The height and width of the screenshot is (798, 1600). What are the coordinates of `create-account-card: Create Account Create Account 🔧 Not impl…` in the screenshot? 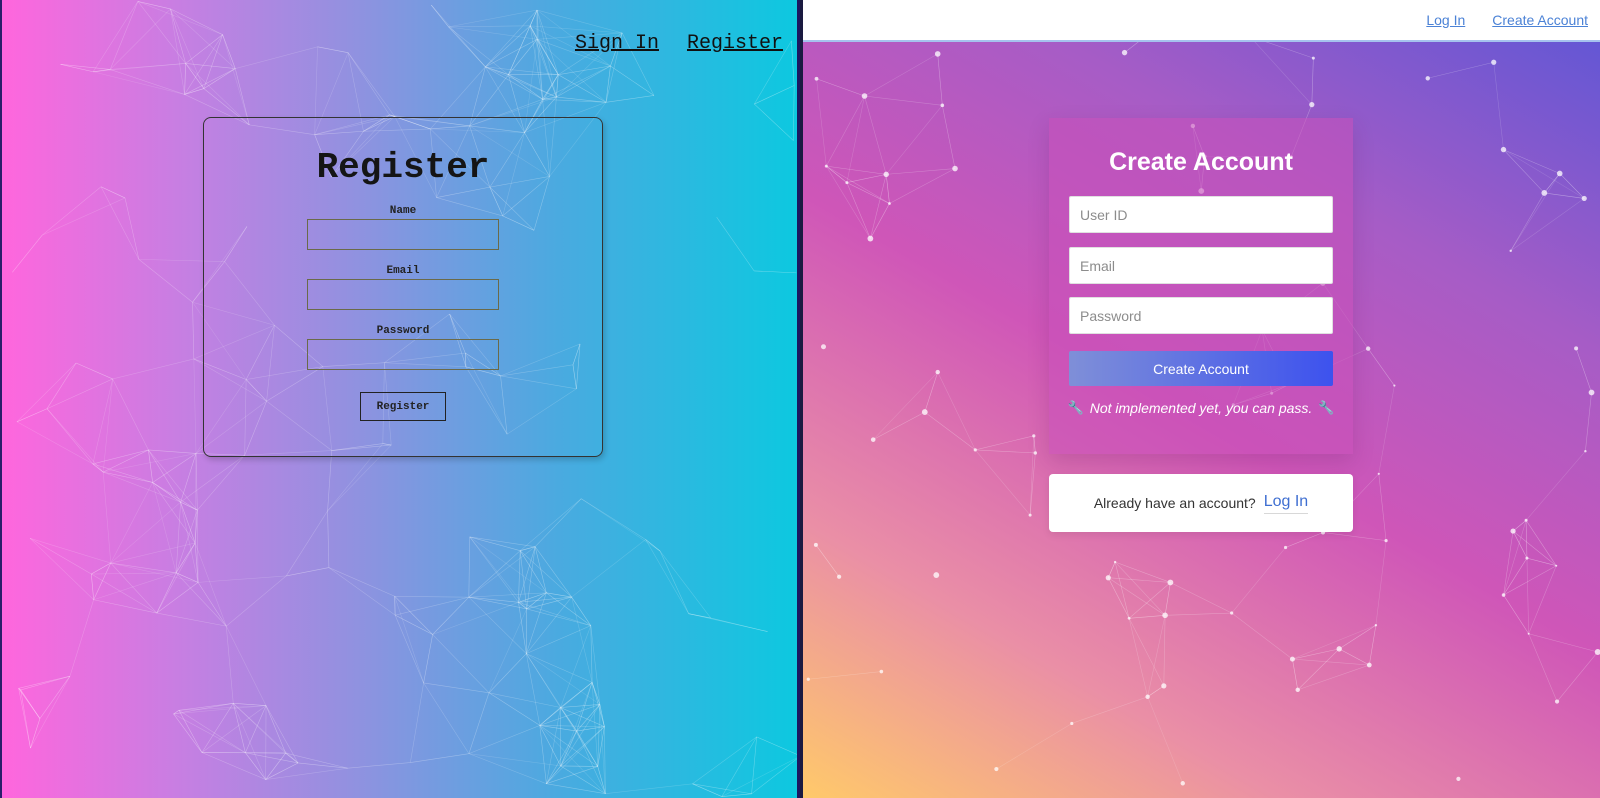 It's located at (1201, 286).